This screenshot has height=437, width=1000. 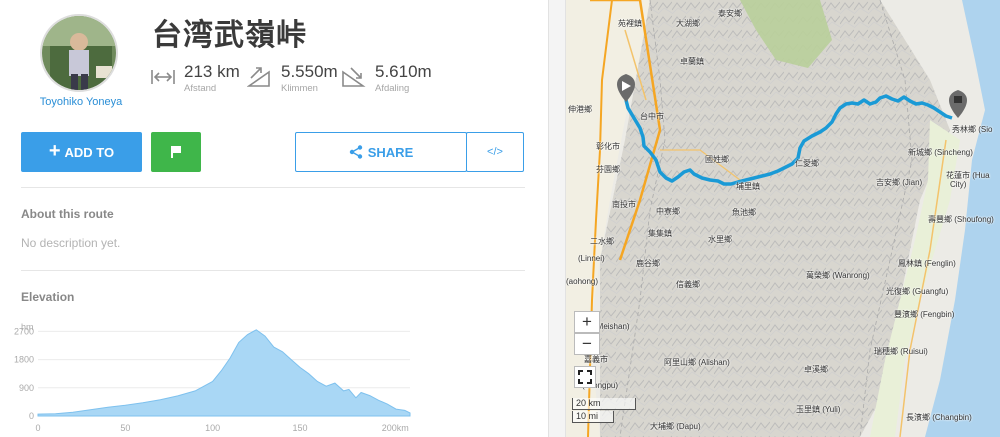 I want to click on share-icon, so click(x=355, y=152).